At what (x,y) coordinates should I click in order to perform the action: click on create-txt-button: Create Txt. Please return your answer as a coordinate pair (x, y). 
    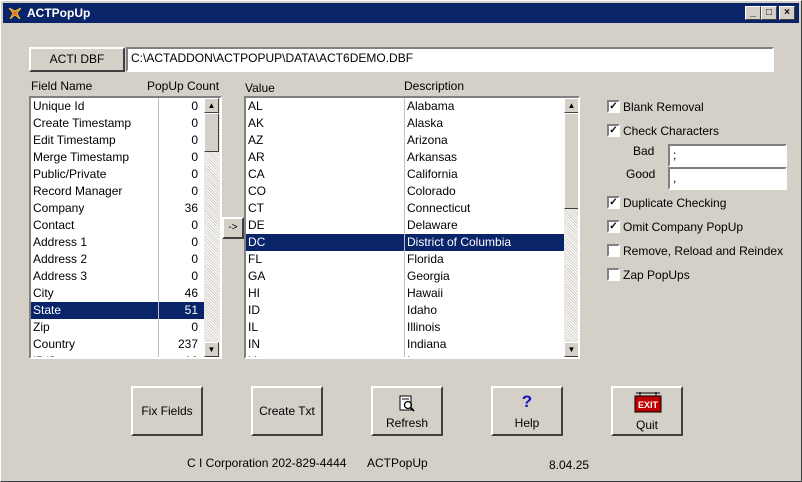
    Looking at the image, I should click on (287, 411).